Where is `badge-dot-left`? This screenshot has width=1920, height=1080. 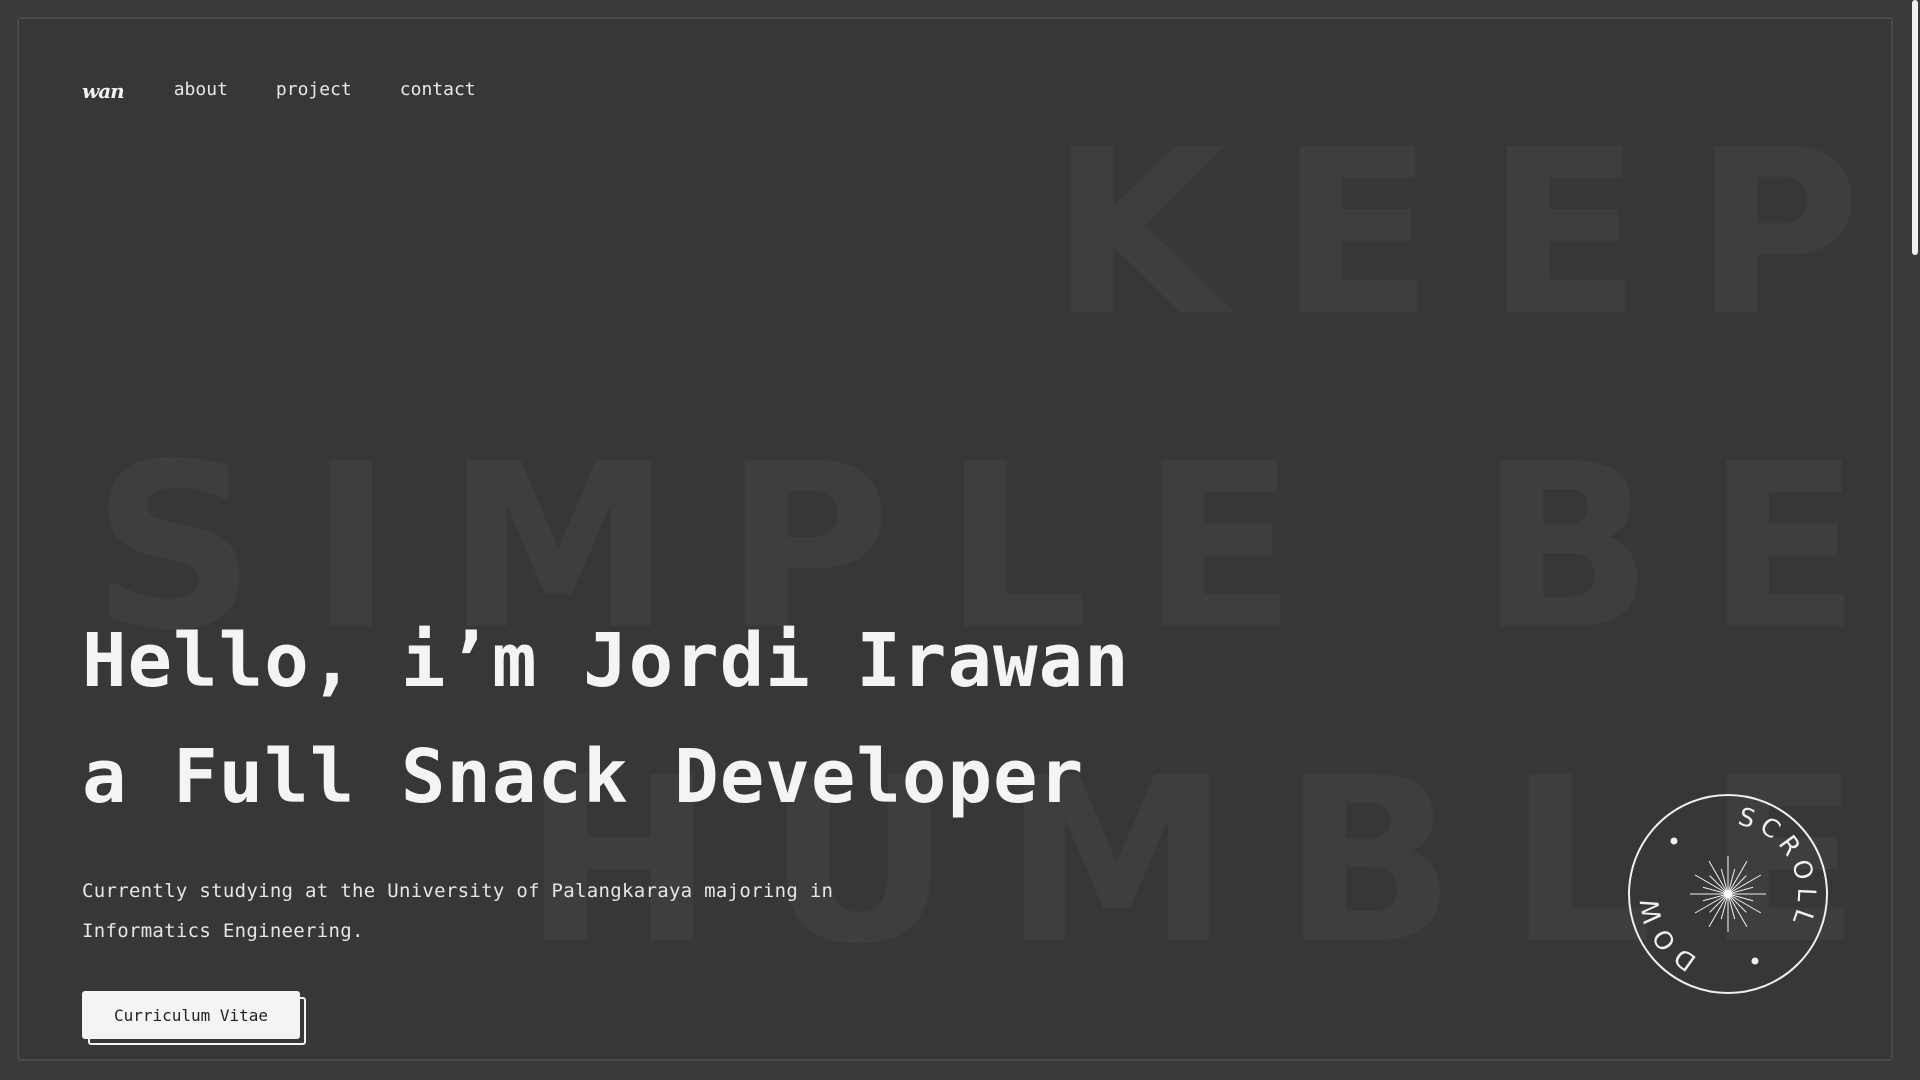 badge-dot-left is located at coordinates (1674, 841).